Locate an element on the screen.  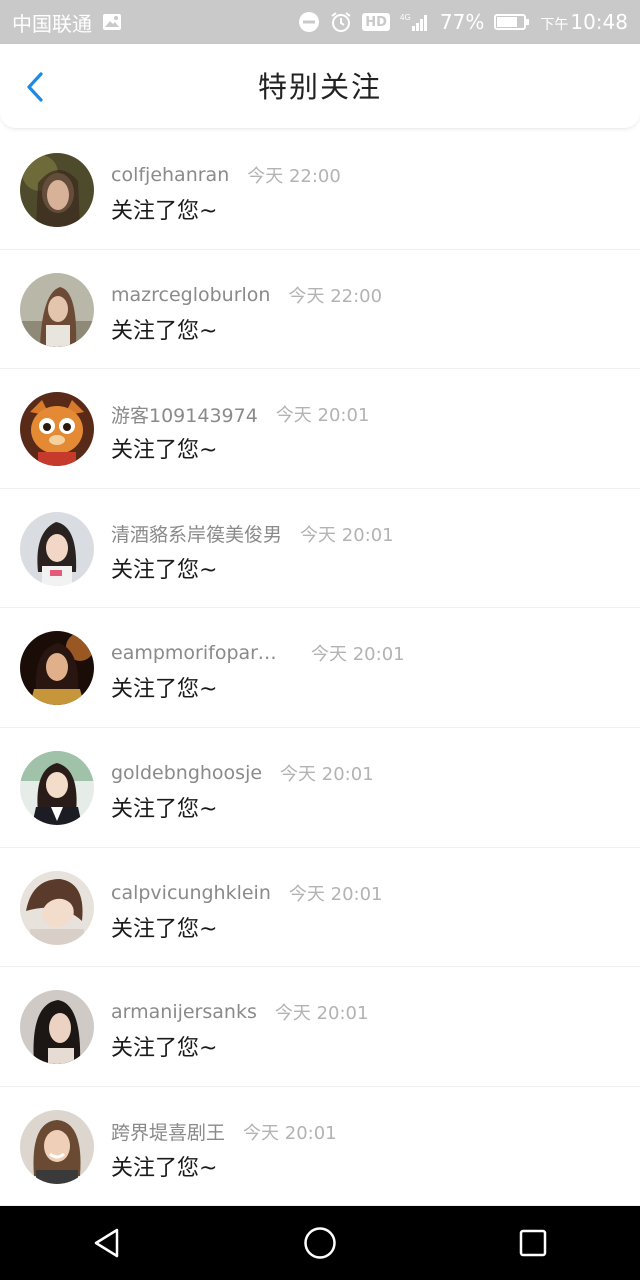
list-item: eampmorifoparm... 今天 20:01 关注了您~ is located at coordinates (320, 668).